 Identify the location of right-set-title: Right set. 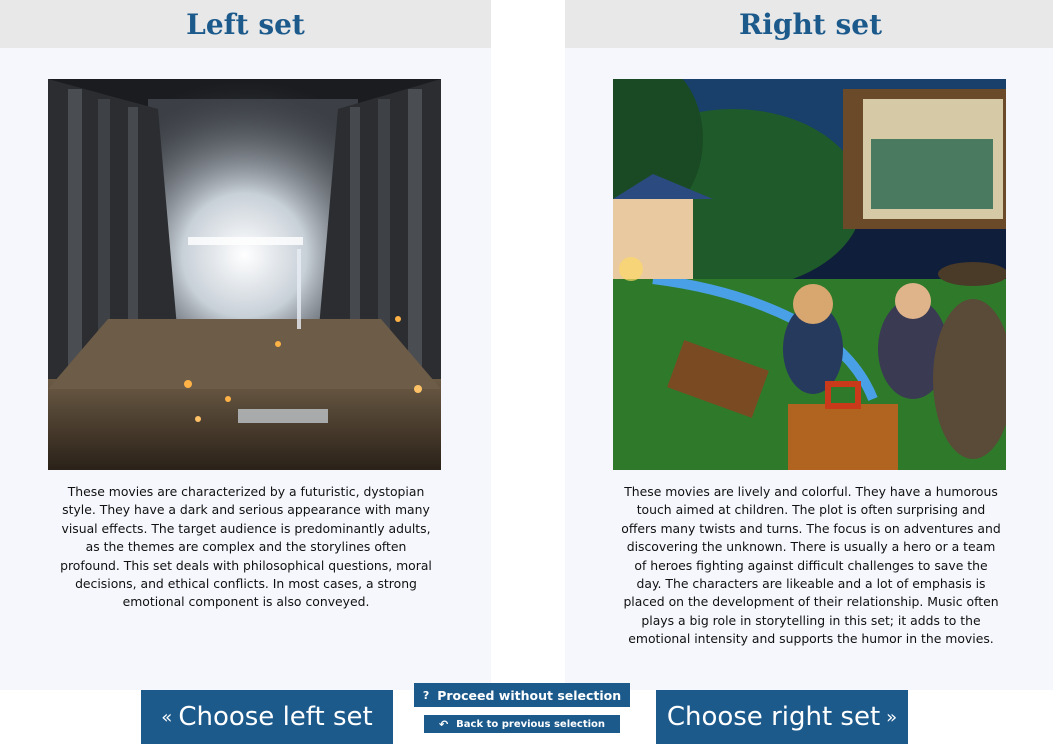
(809, 24).